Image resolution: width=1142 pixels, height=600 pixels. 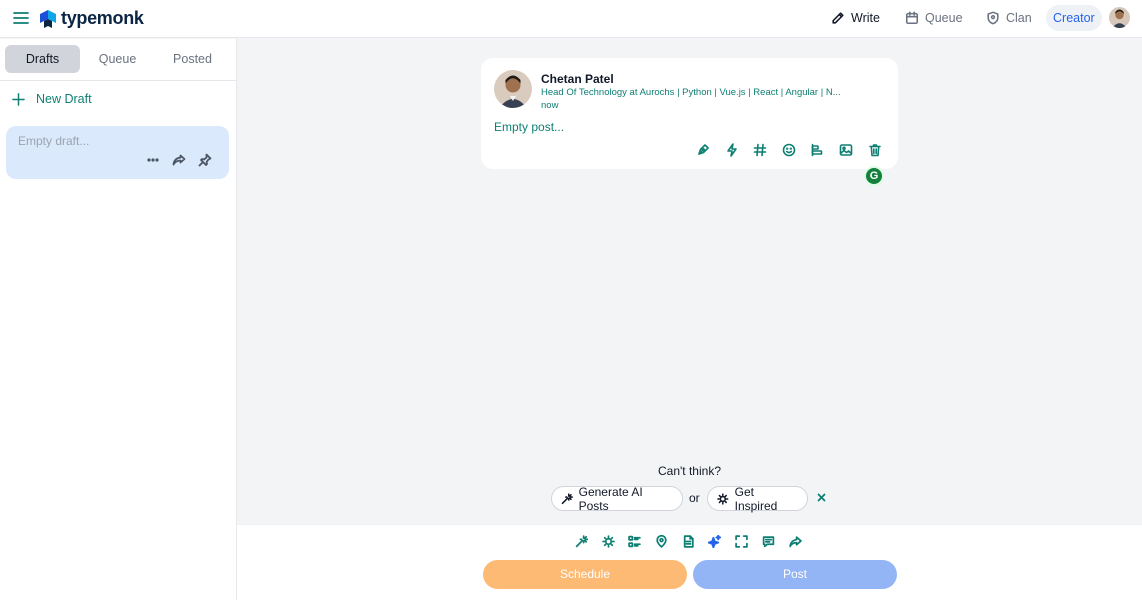 What do you see at coordinates (912, 18) in the screenshot?
I see `calendar-icon` at bounding box center [912, 18].